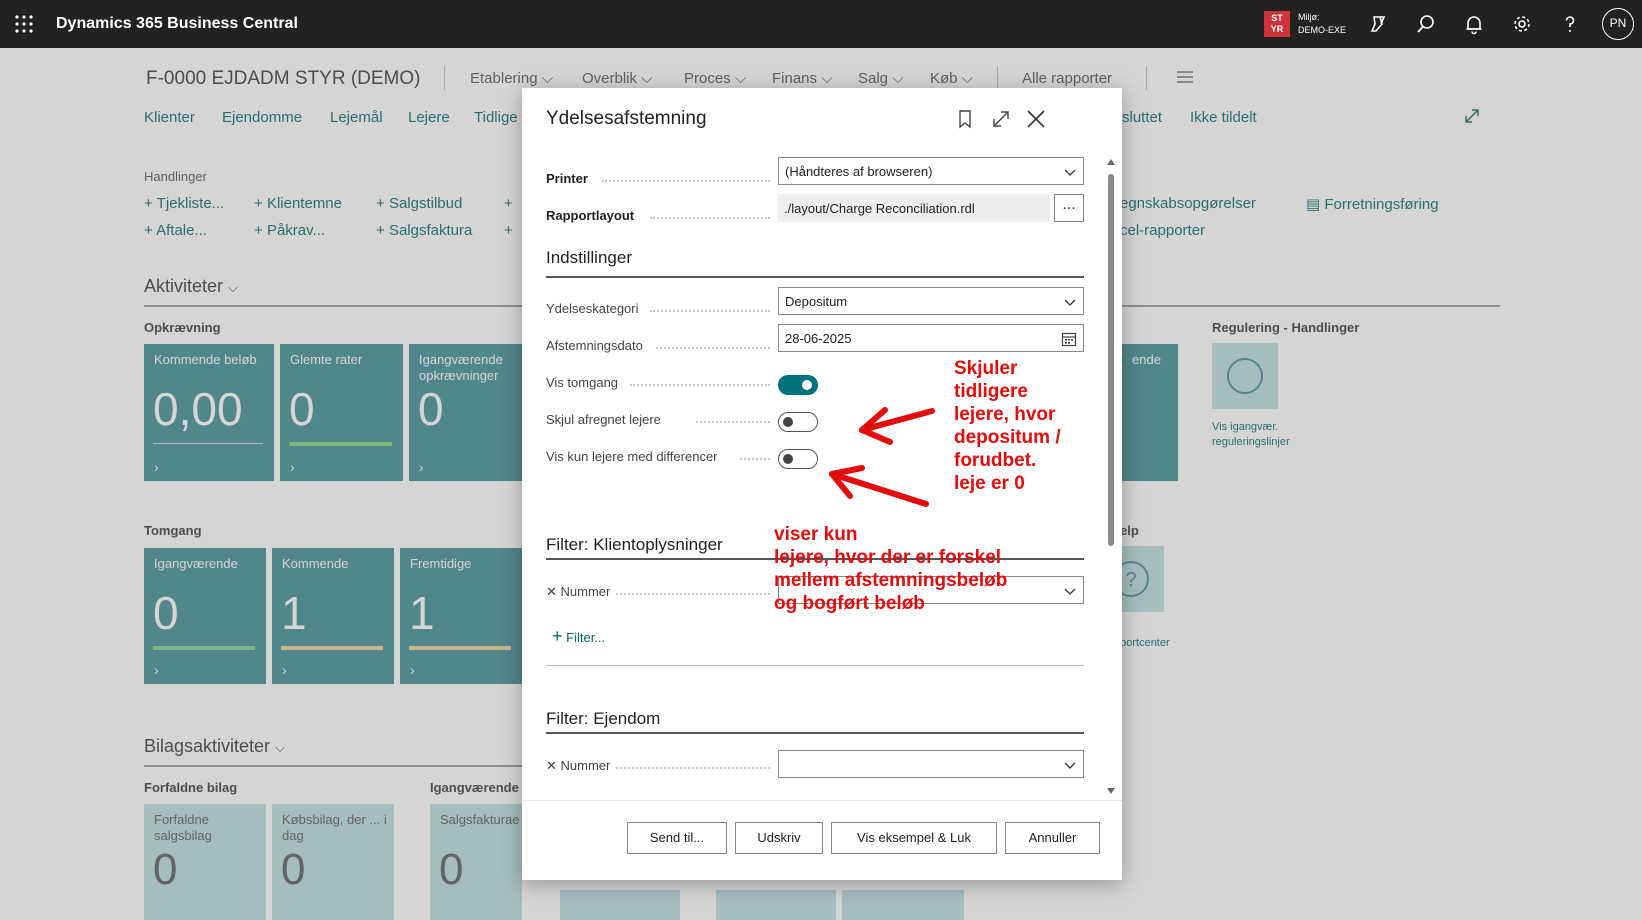  I want to click on printer-select: (Håndteres af browseren), so click(931, 171).